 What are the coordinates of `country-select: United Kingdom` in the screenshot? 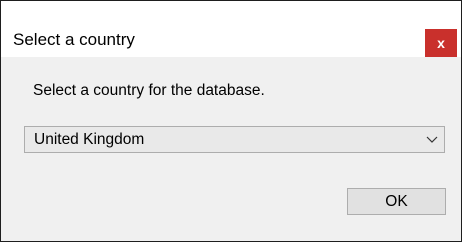 It's located at (234, 139).